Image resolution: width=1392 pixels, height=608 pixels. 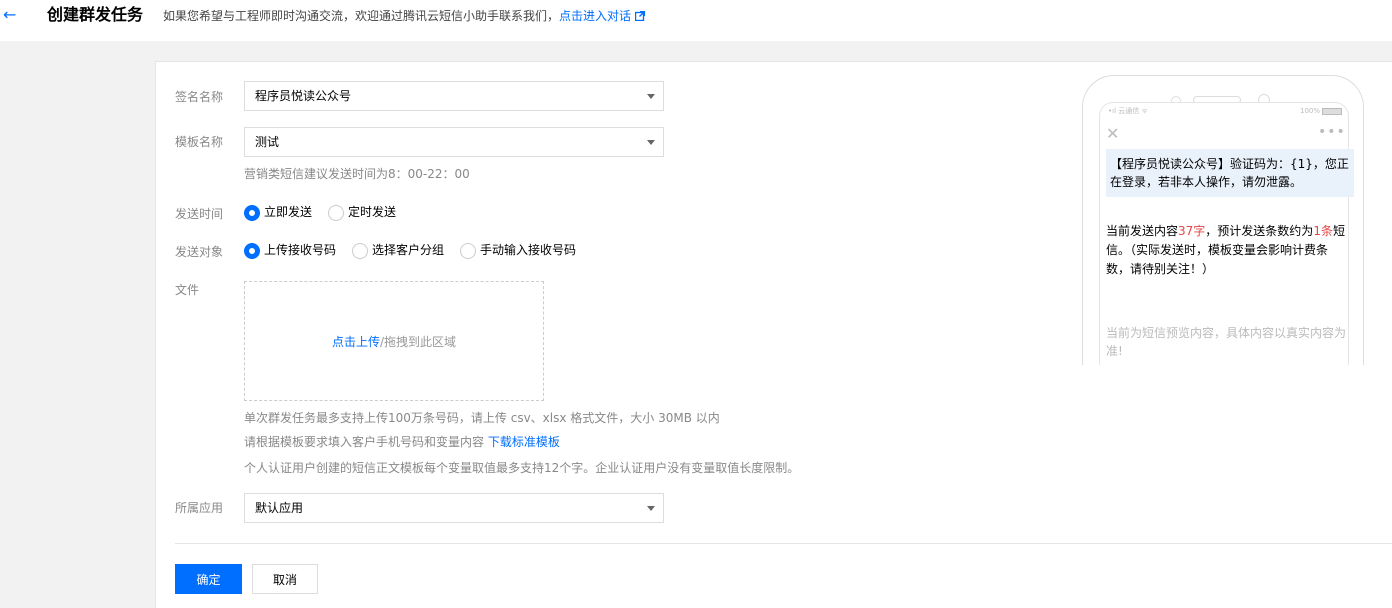 What do you see at coordinates (595, 16) in the screenshot?
I see `open-chat-link: 点击进入对话` at bounding box center [595, 16].